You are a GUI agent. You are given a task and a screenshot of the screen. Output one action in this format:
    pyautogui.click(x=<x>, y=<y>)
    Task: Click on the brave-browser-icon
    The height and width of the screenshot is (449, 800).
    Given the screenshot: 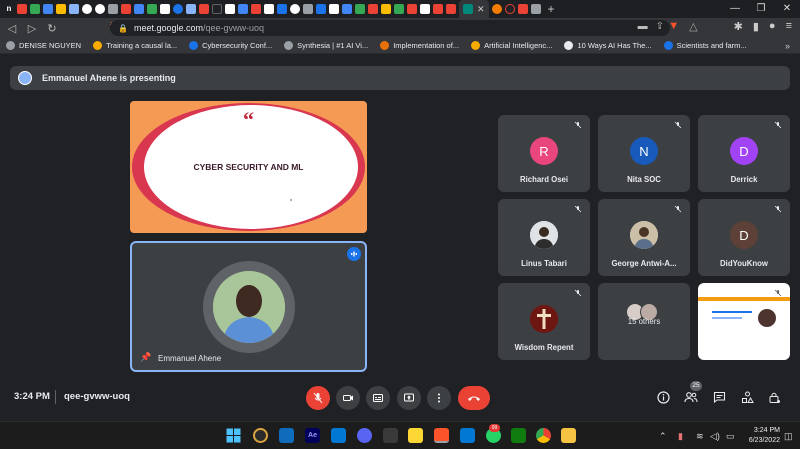 What is the action you would take?
    pyautogui.click(x=441, y=435)
    